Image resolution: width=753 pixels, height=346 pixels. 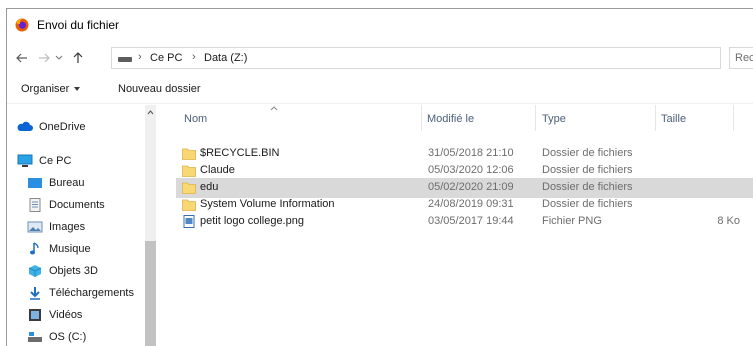 I want to click on scrollbar-thumb, so click(x=150, y=293).